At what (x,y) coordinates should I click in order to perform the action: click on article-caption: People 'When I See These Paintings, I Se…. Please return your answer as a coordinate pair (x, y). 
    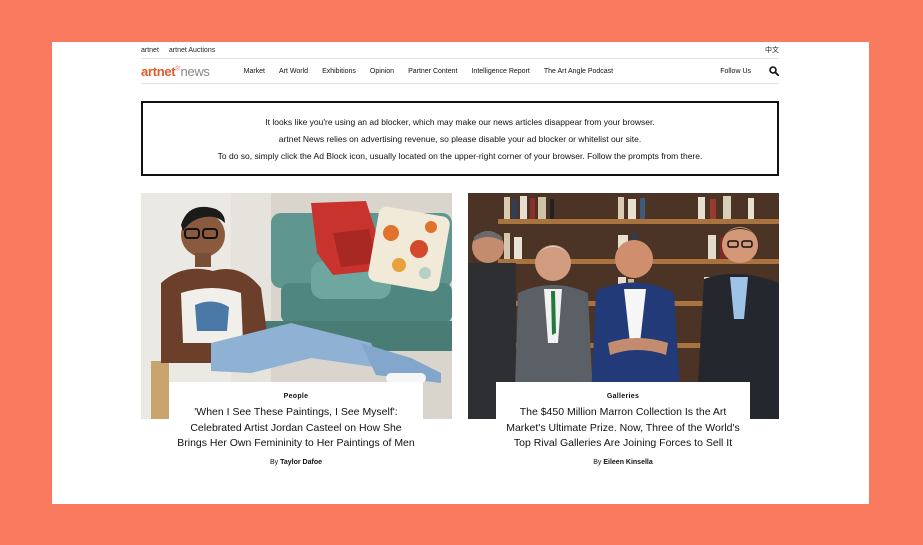
    Looking at the image, I should click on (296, 443).